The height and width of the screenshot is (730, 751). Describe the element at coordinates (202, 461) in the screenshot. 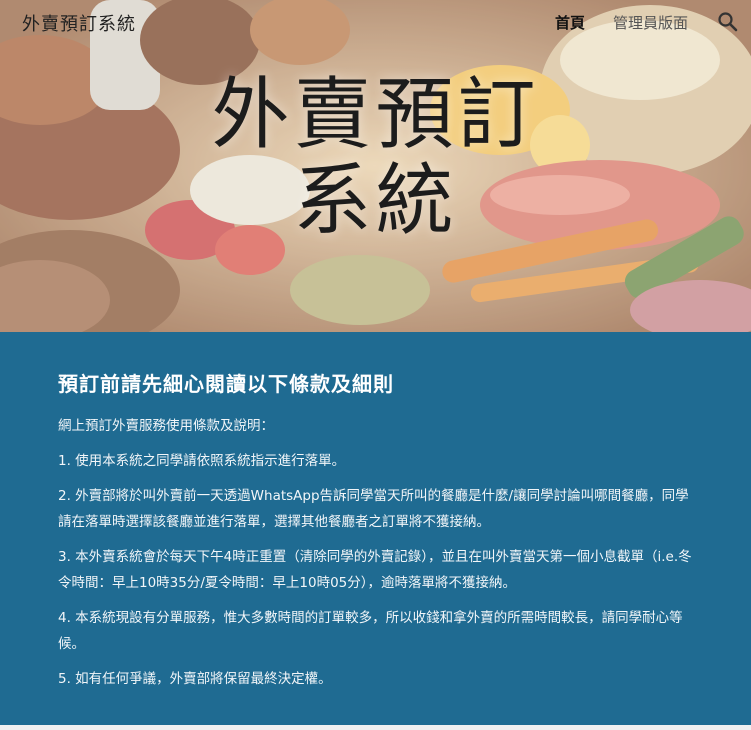

I see `terms-item-1: 1. 使用本系統之同學請依照系統指示進行落單。` at that location.